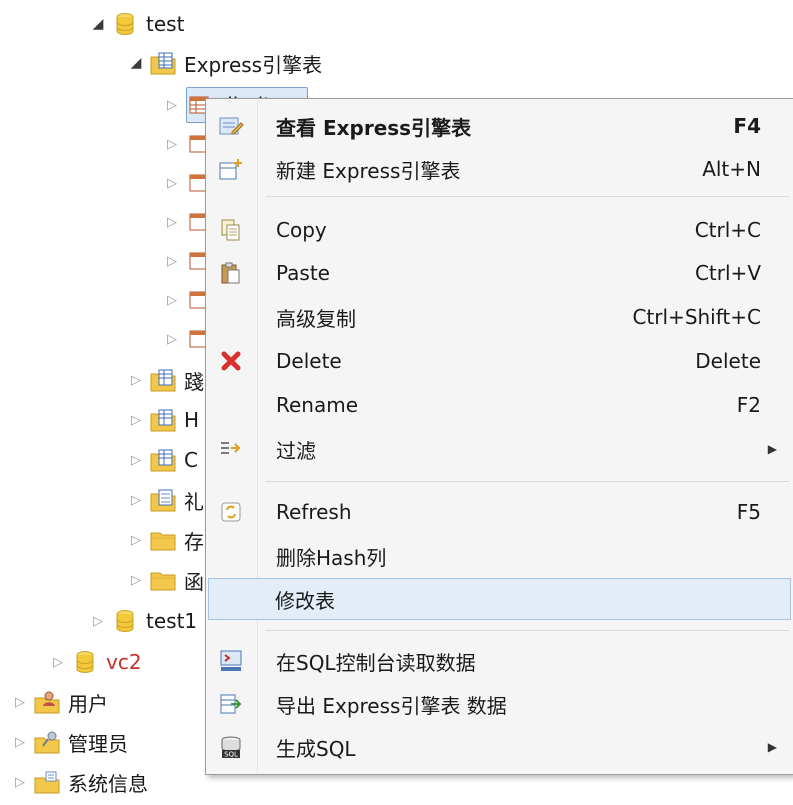 The image size is (793, 805). Describe the element at coordinates (108, 783) in the screenshot. I see `tree-label: 系统信息` at that location.